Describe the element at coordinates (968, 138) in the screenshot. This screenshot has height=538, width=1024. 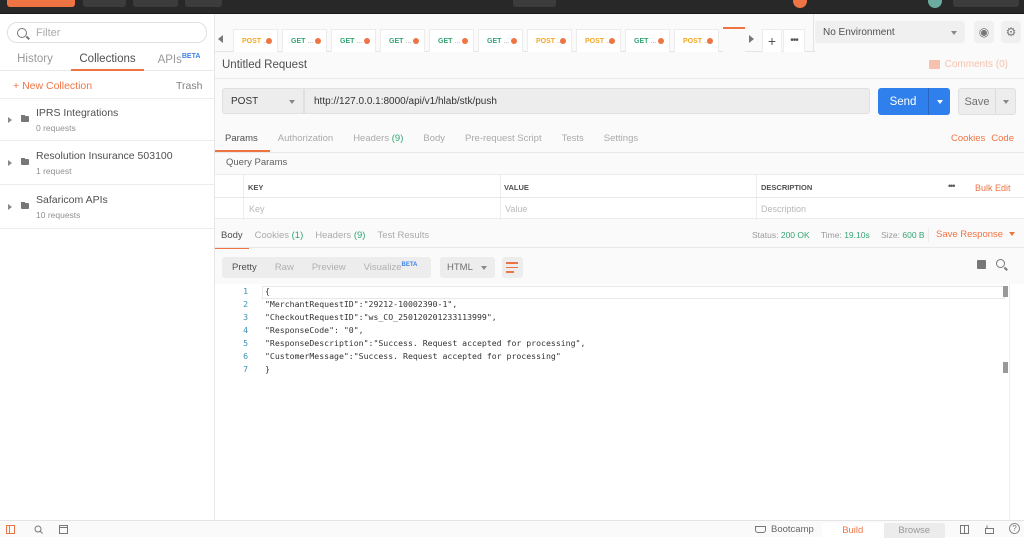
I see `cookies-link: Cookies` at that location.